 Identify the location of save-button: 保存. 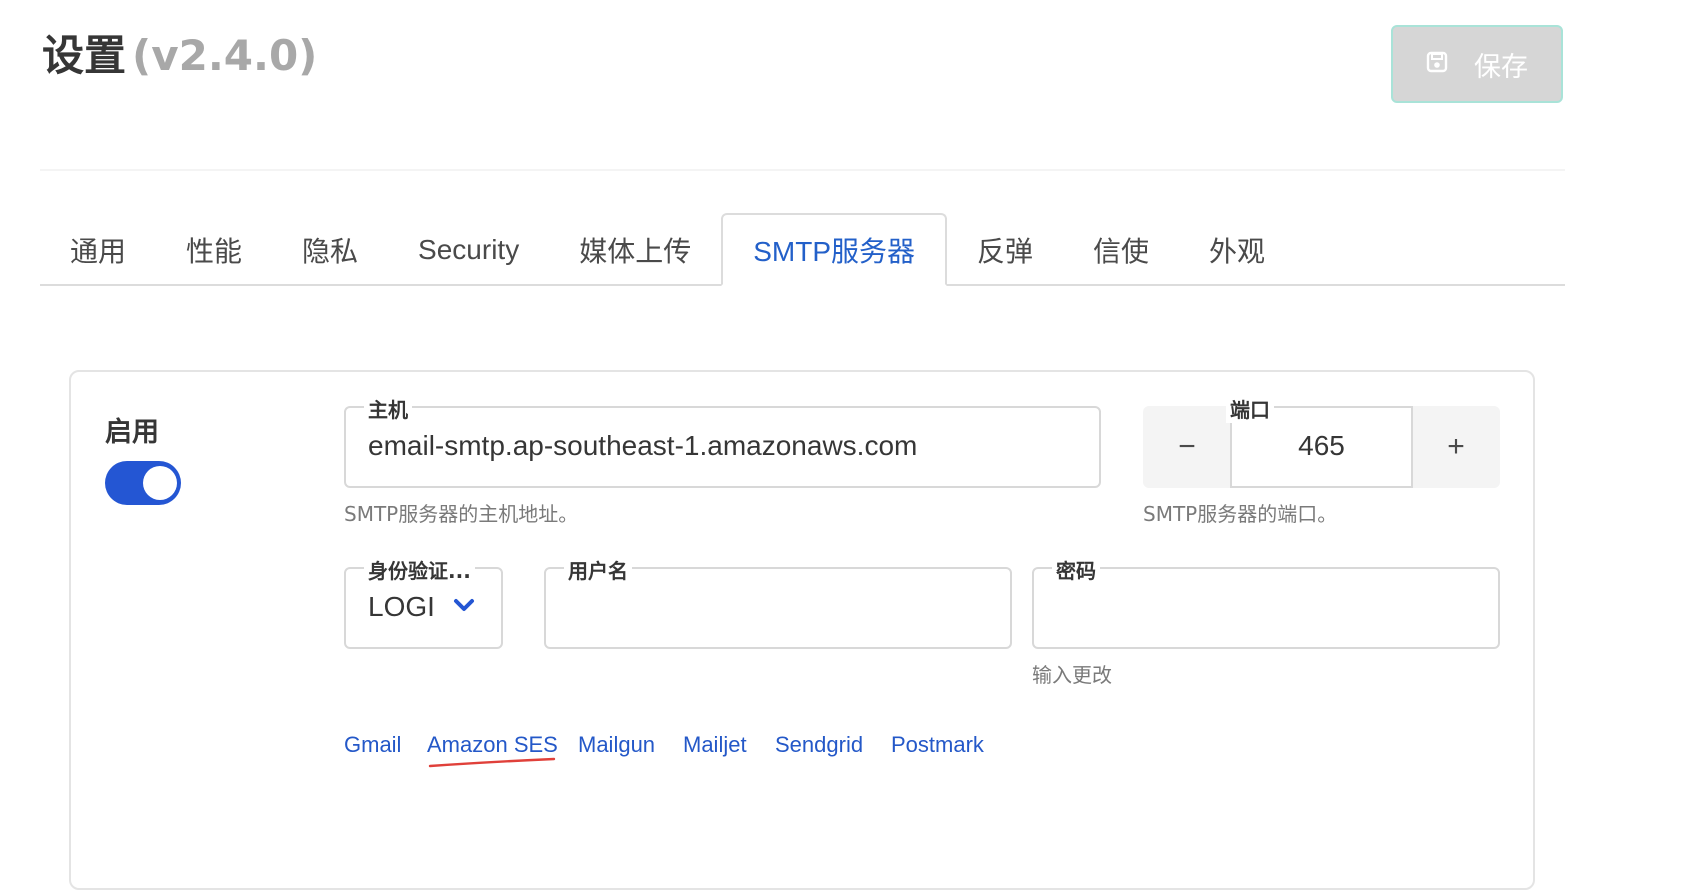
(1477, 64).